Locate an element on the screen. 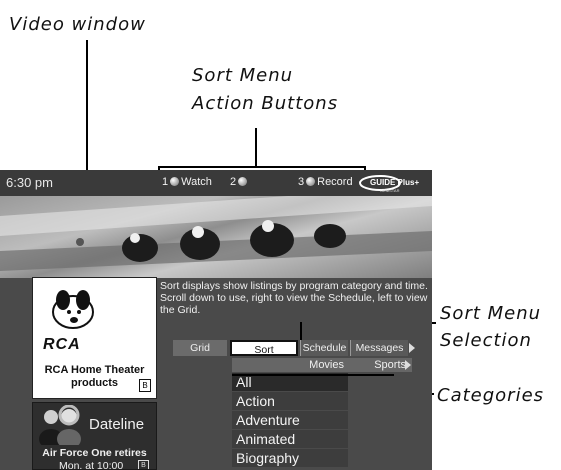 This screenshot has height=470, width=561. video-window-annotation: Video window is located at coordinates (77, 24).